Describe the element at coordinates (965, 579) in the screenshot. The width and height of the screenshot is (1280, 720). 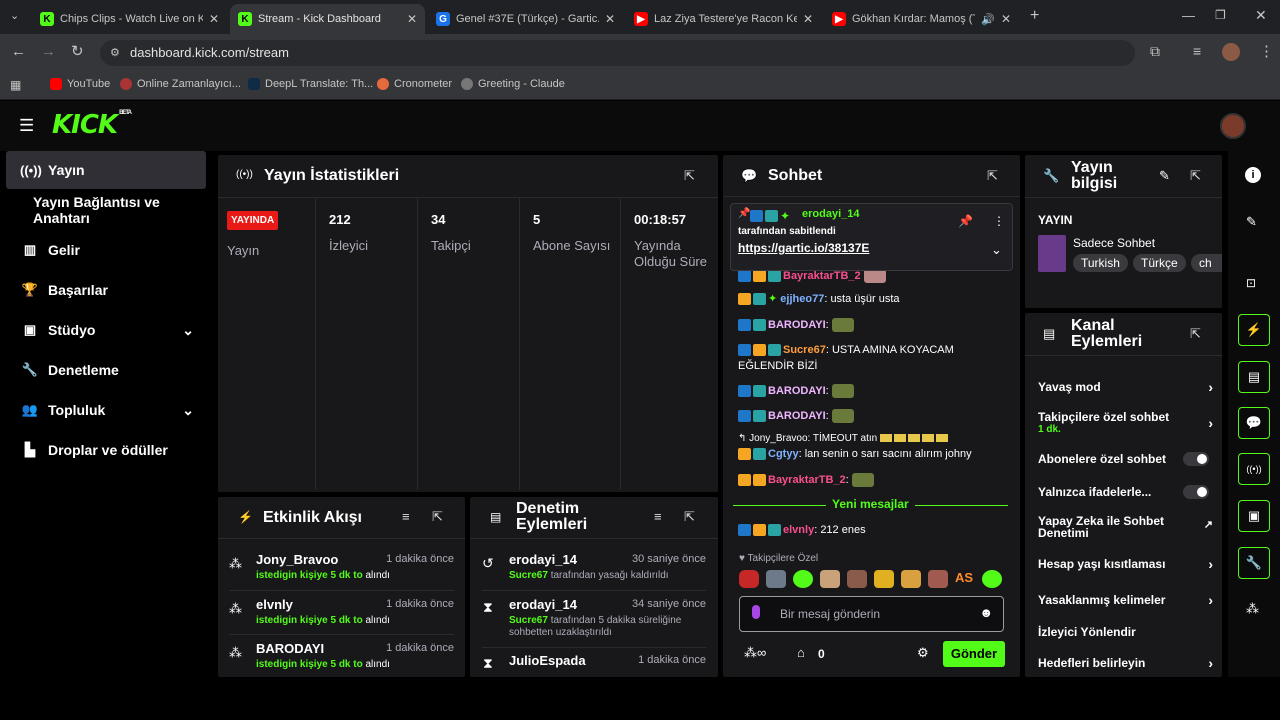
I see `emote-as-icon: AS` at that location.